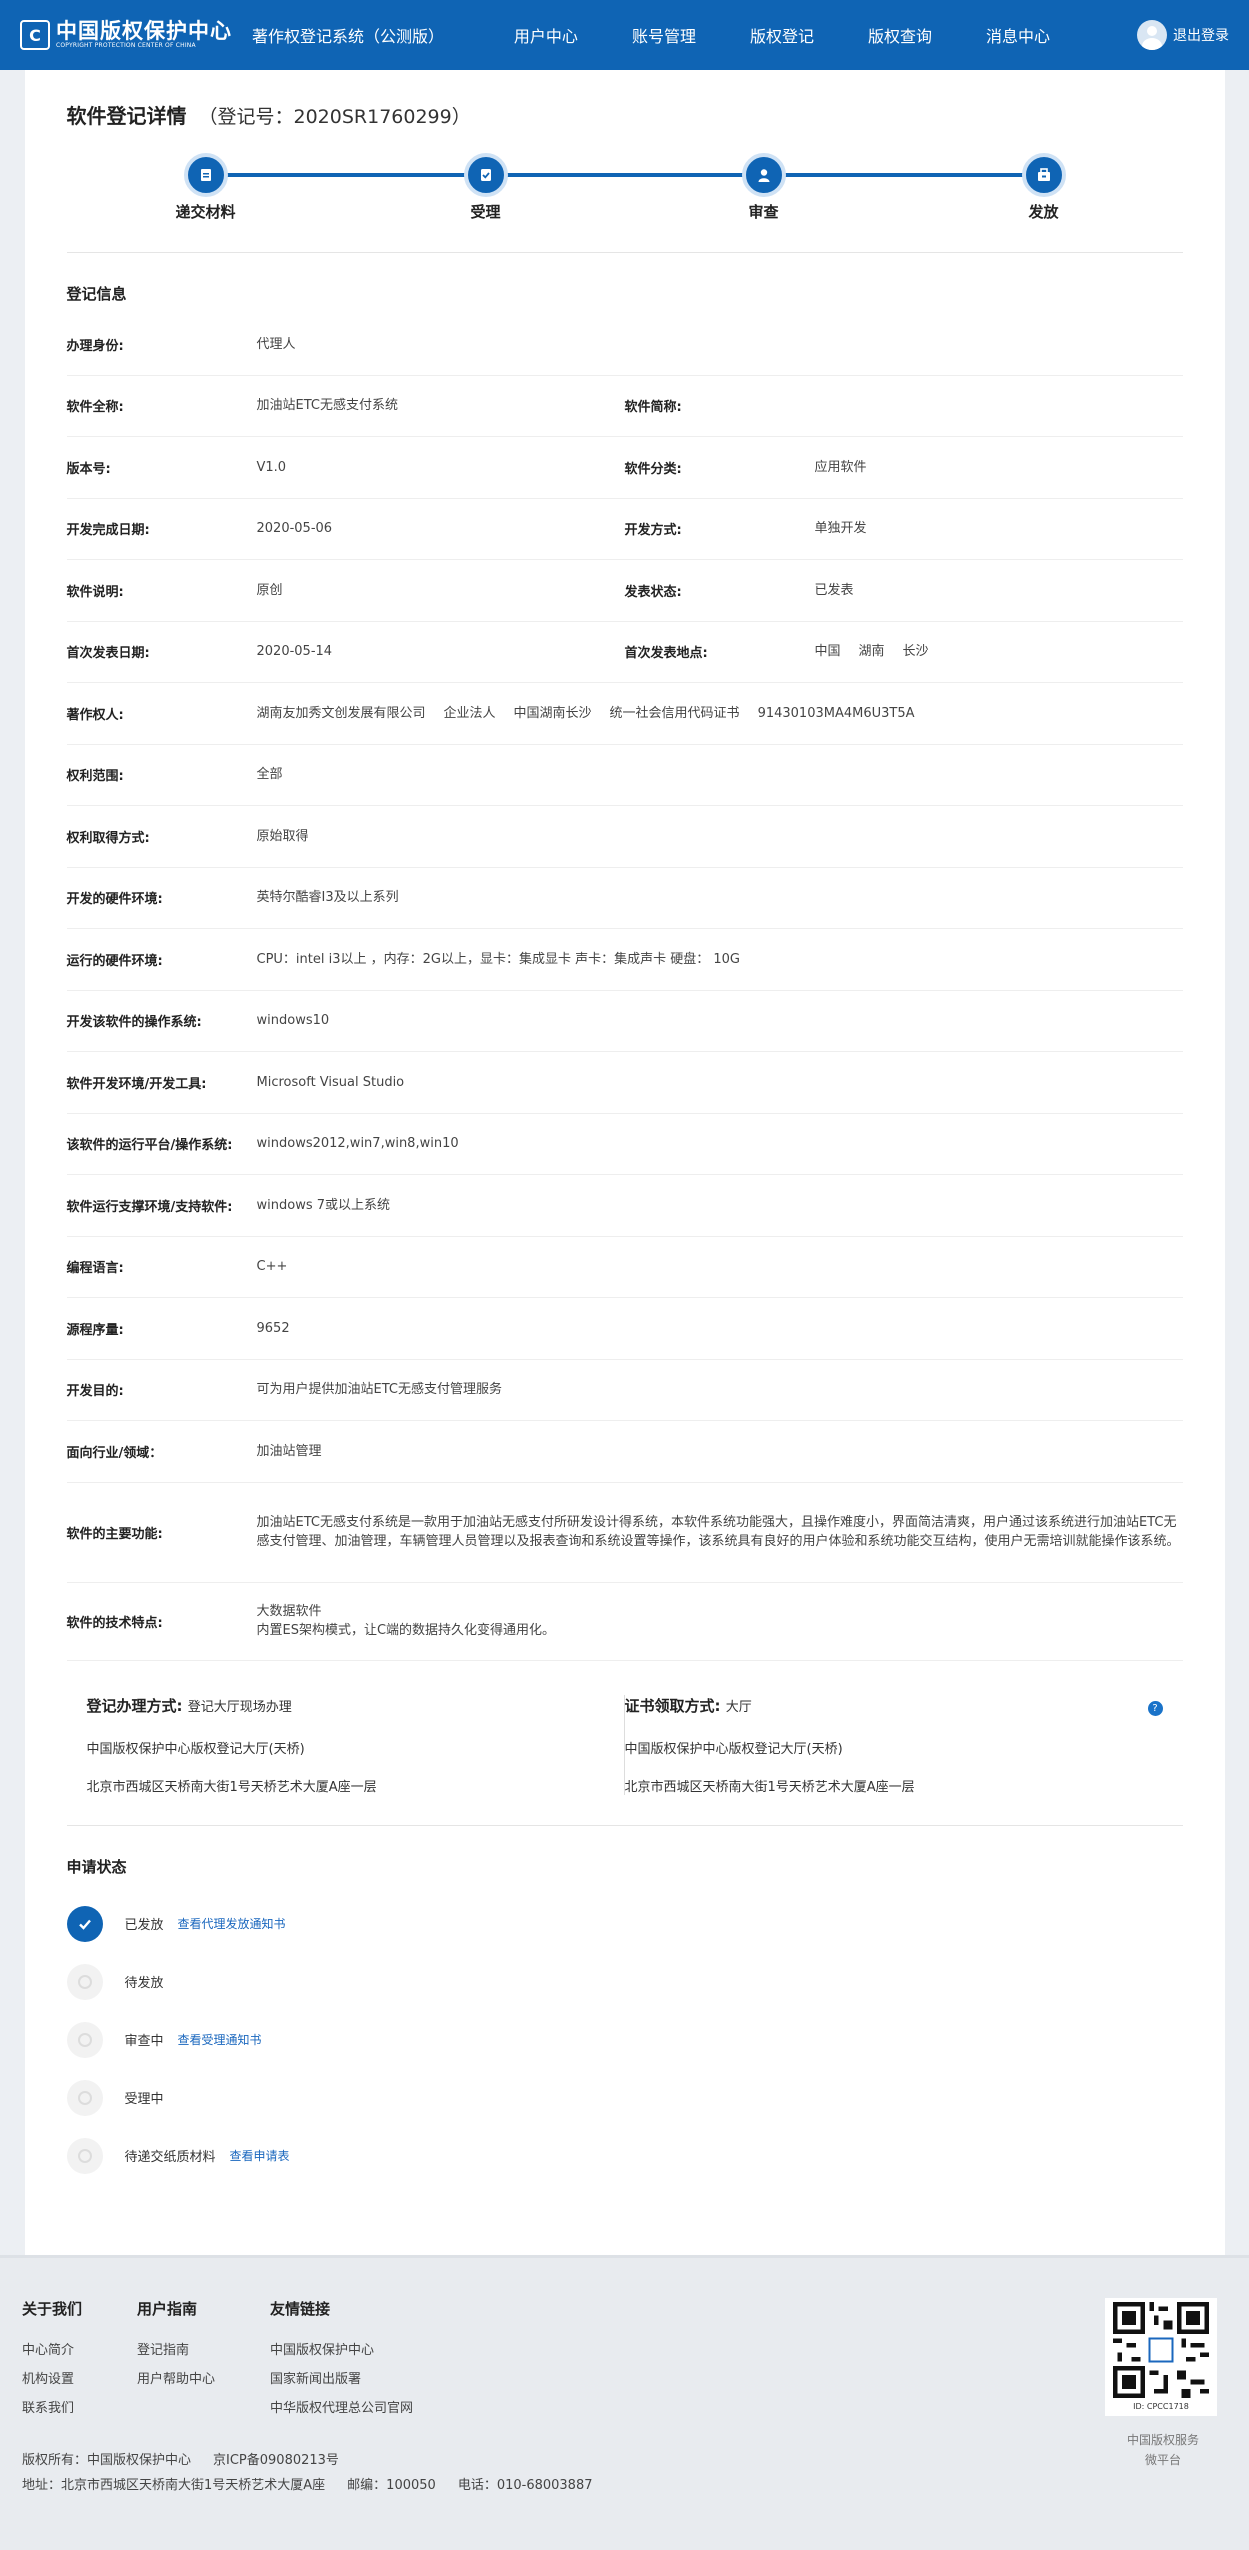  What do you see at coordinates (167, 2308) in the screenshot?
I see `footer-col-title: 用户指南` at bounding box center [167, 2308].